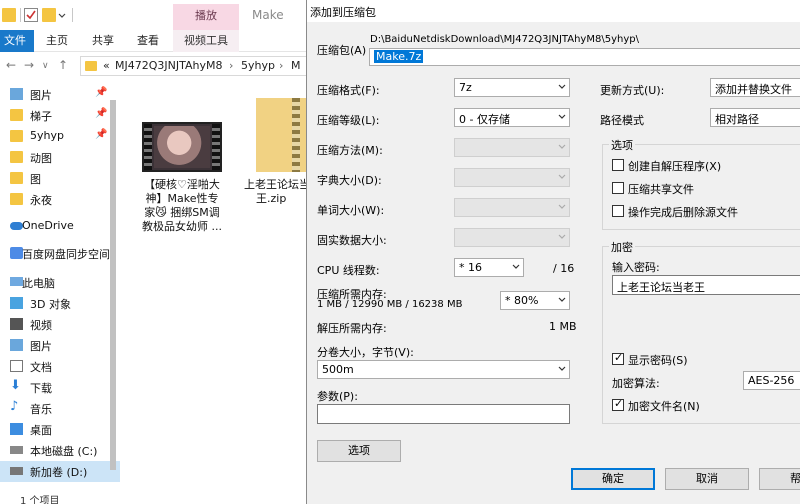 This screenshot has height=504, width=800. I want to click on path-mode-select: 相对路径, so click(755, 117).